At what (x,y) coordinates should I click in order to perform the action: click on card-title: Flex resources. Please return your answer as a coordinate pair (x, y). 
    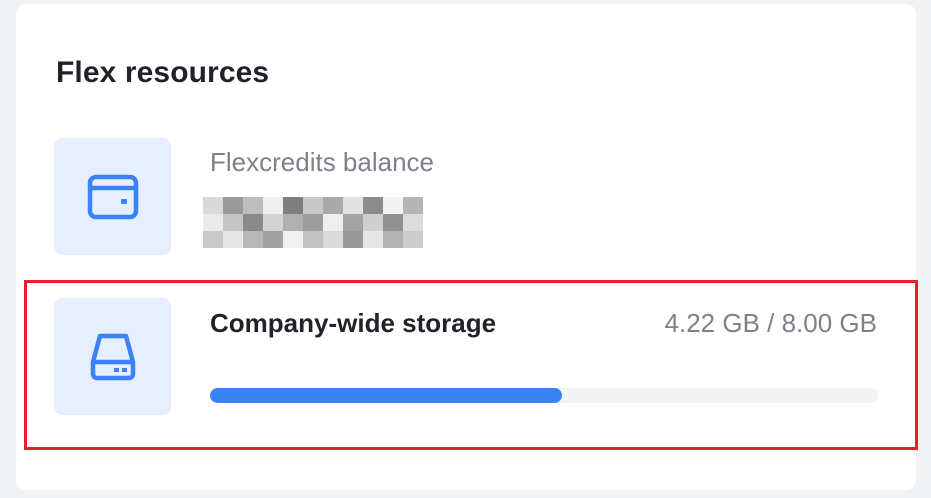
    Looking at the image, I should click on (163, 72).